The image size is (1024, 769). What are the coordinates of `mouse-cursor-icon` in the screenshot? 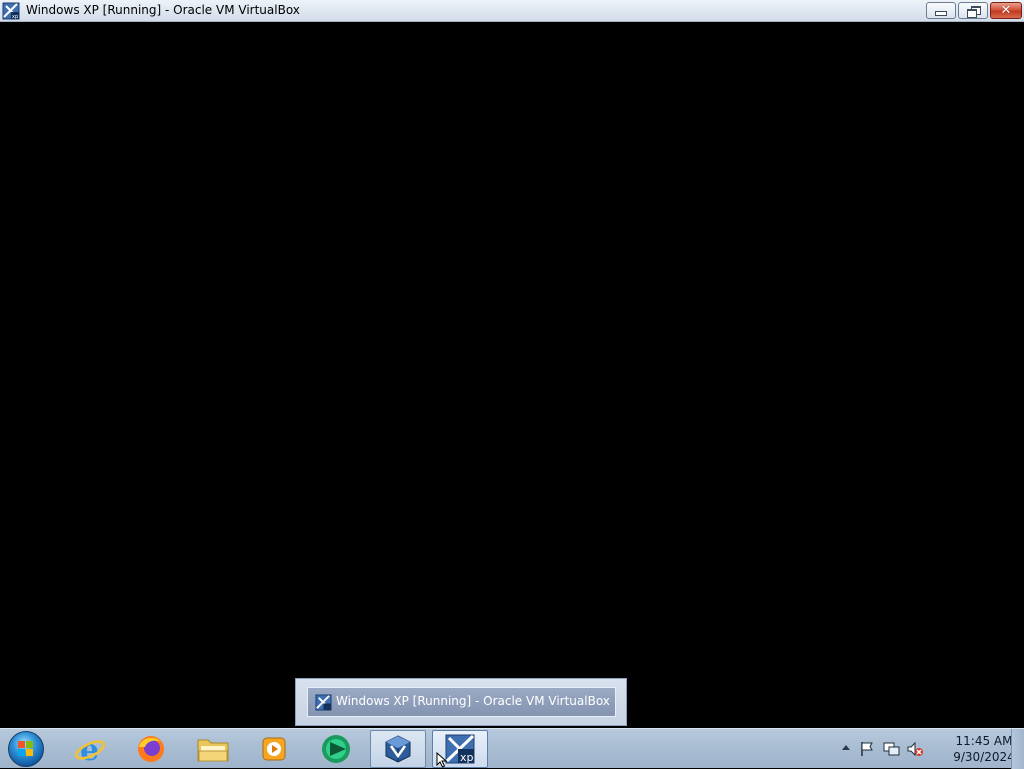 It's located at (442, 760).